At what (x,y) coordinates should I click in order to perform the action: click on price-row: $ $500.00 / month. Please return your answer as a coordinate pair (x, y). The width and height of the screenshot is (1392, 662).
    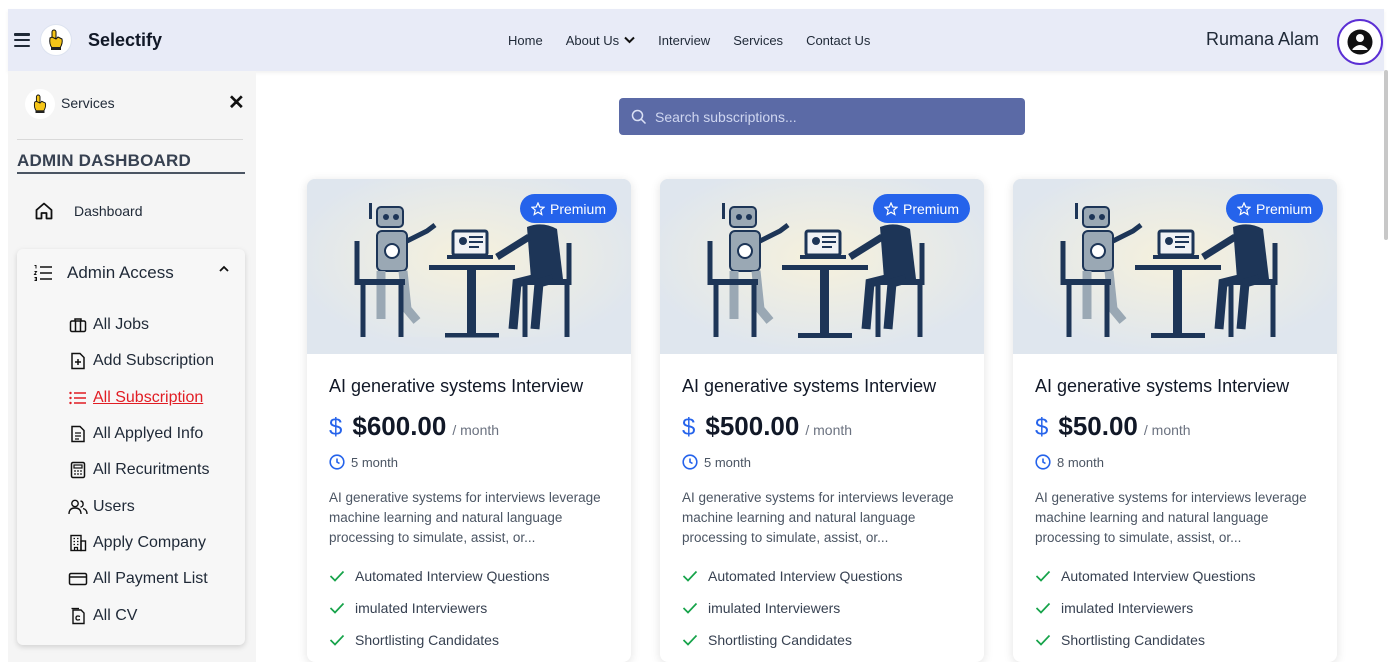
    Looking at the image, I should click on (822, 426).